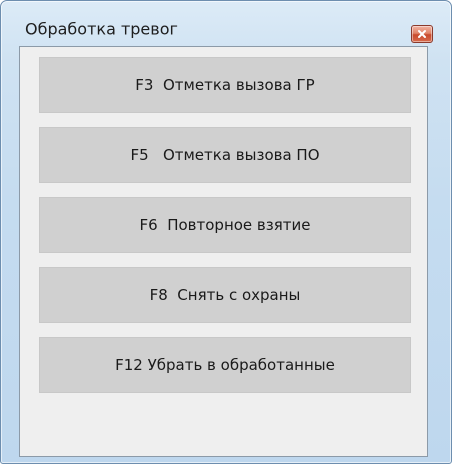 The height and width of the screenshot is (464, 452). Describe the element at coordinates (225, 365) in the screenshot. I see `f12-move-to-processed-button: F12 Убрать в обработанные` at that location.